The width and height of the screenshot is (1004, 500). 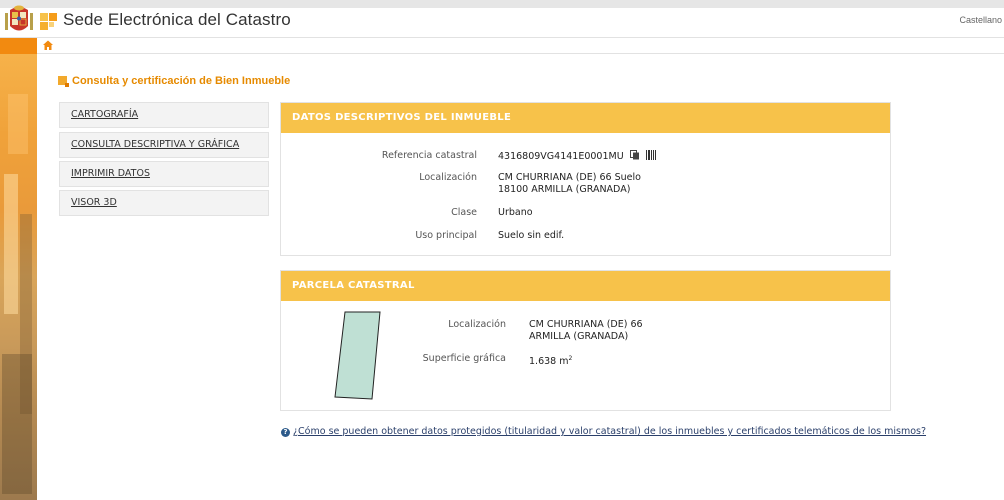 What do you see at coordinates (585, 118) in the screenshot?
I see `datos-panel-header: DATOS DESCRIPTIVOS DEL INMUEBLE` at bounding box center [585, 118].